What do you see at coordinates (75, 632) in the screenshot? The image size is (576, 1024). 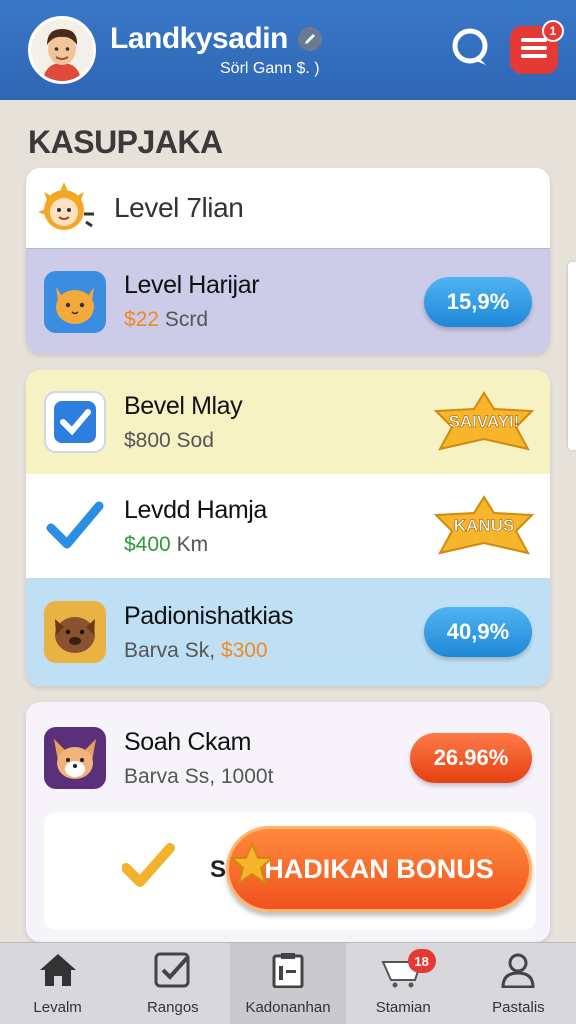 I see `dog-icon` at bounding box center [75, 632].